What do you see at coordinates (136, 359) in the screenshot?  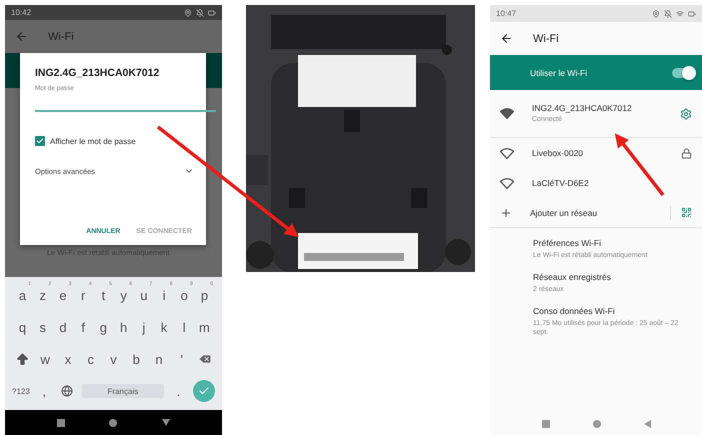 I see `keyboard-key: b` at bounding box center [136, 359].